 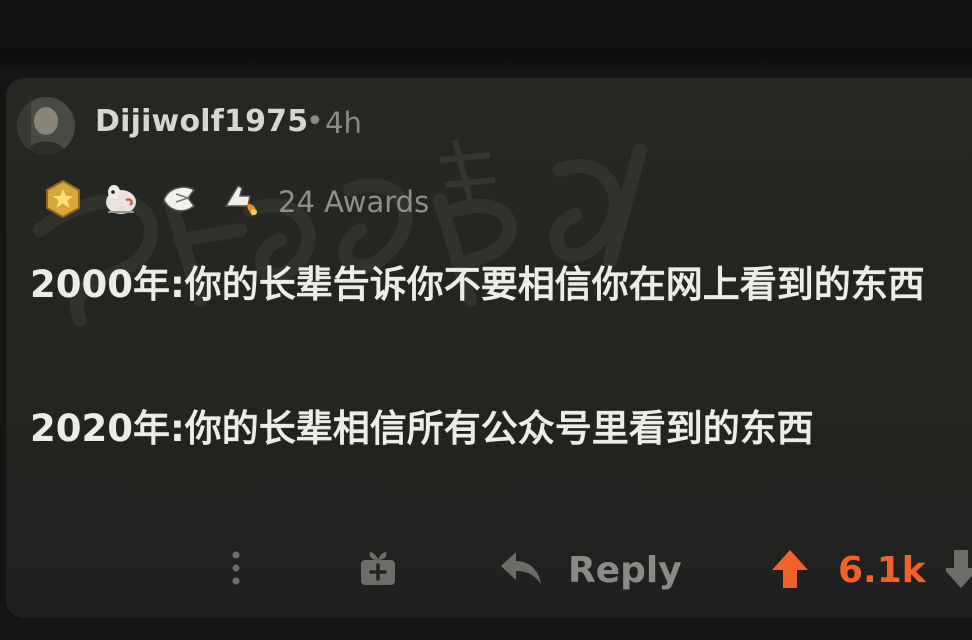 What do you see at coordinates (959, 569) in the screenshot?
I see `downvote-arrow-icon` at bounding box center [959, 569].